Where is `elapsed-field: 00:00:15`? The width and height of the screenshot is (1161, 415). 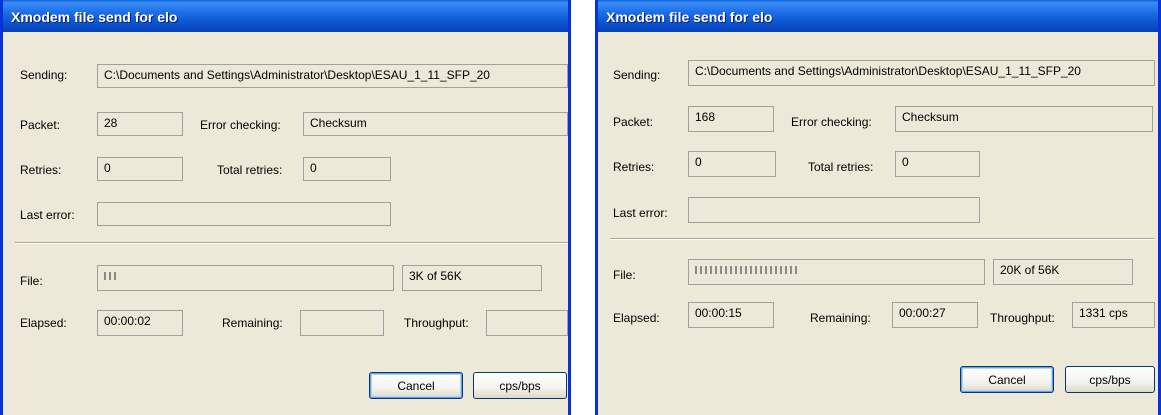 elapsed-field: 00:00:15 is located at coordinates (731, 315).